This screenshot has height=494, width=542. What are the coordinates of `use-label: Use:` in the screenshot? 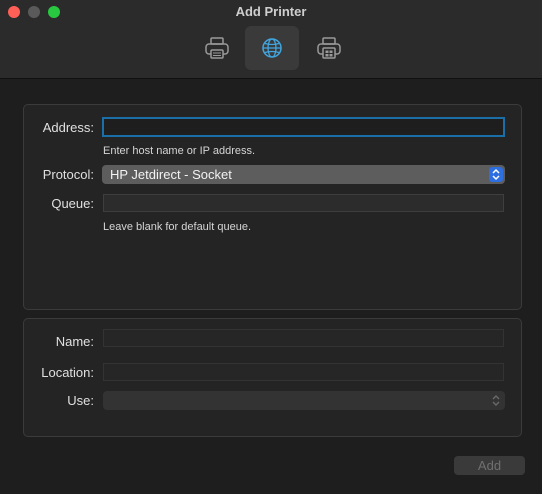 It's located at (80, 400).